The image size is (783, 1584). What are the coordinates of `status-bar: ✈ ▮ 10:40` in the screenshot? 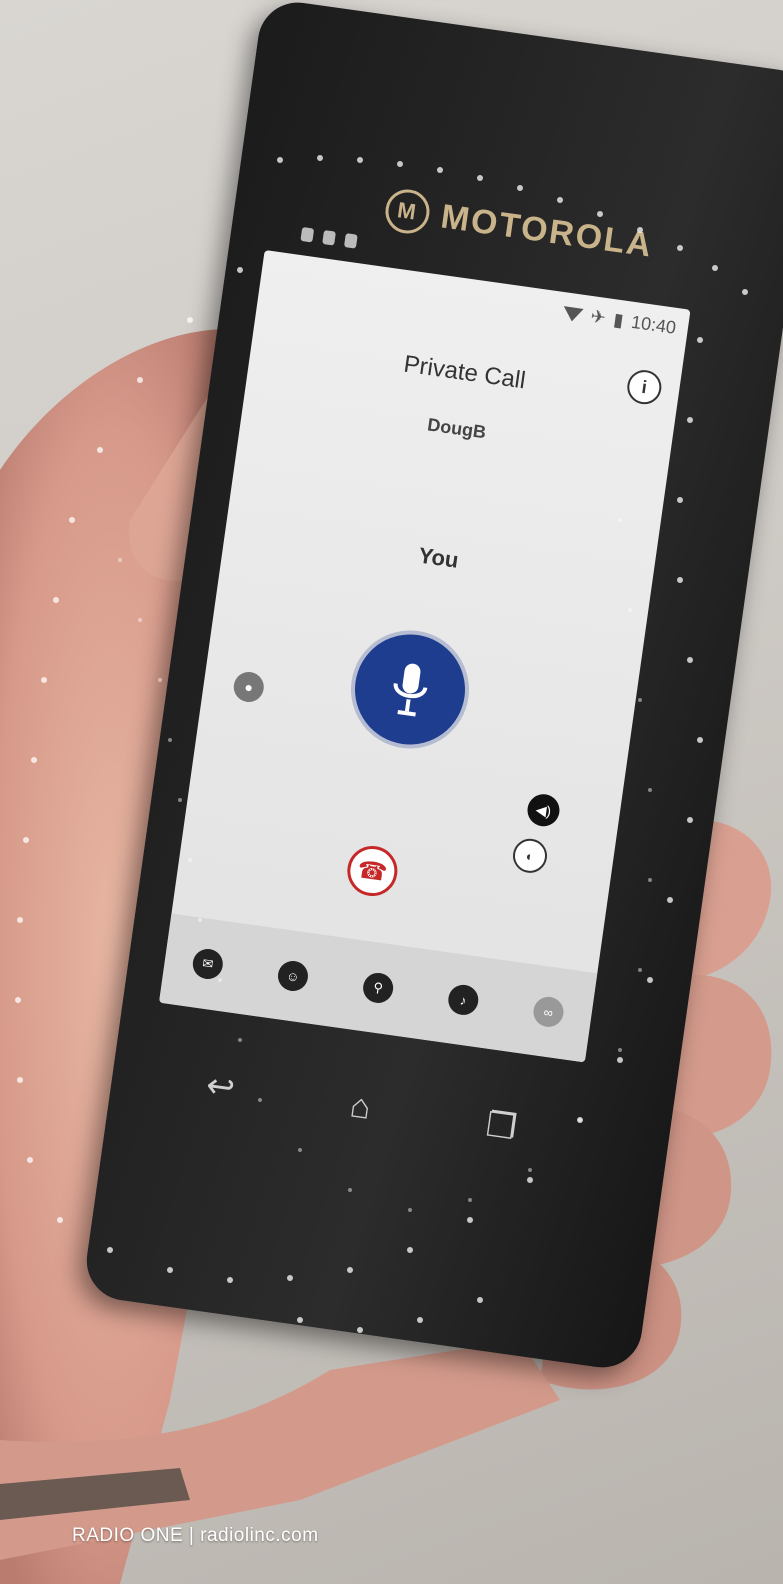 It's located at (619, 320).